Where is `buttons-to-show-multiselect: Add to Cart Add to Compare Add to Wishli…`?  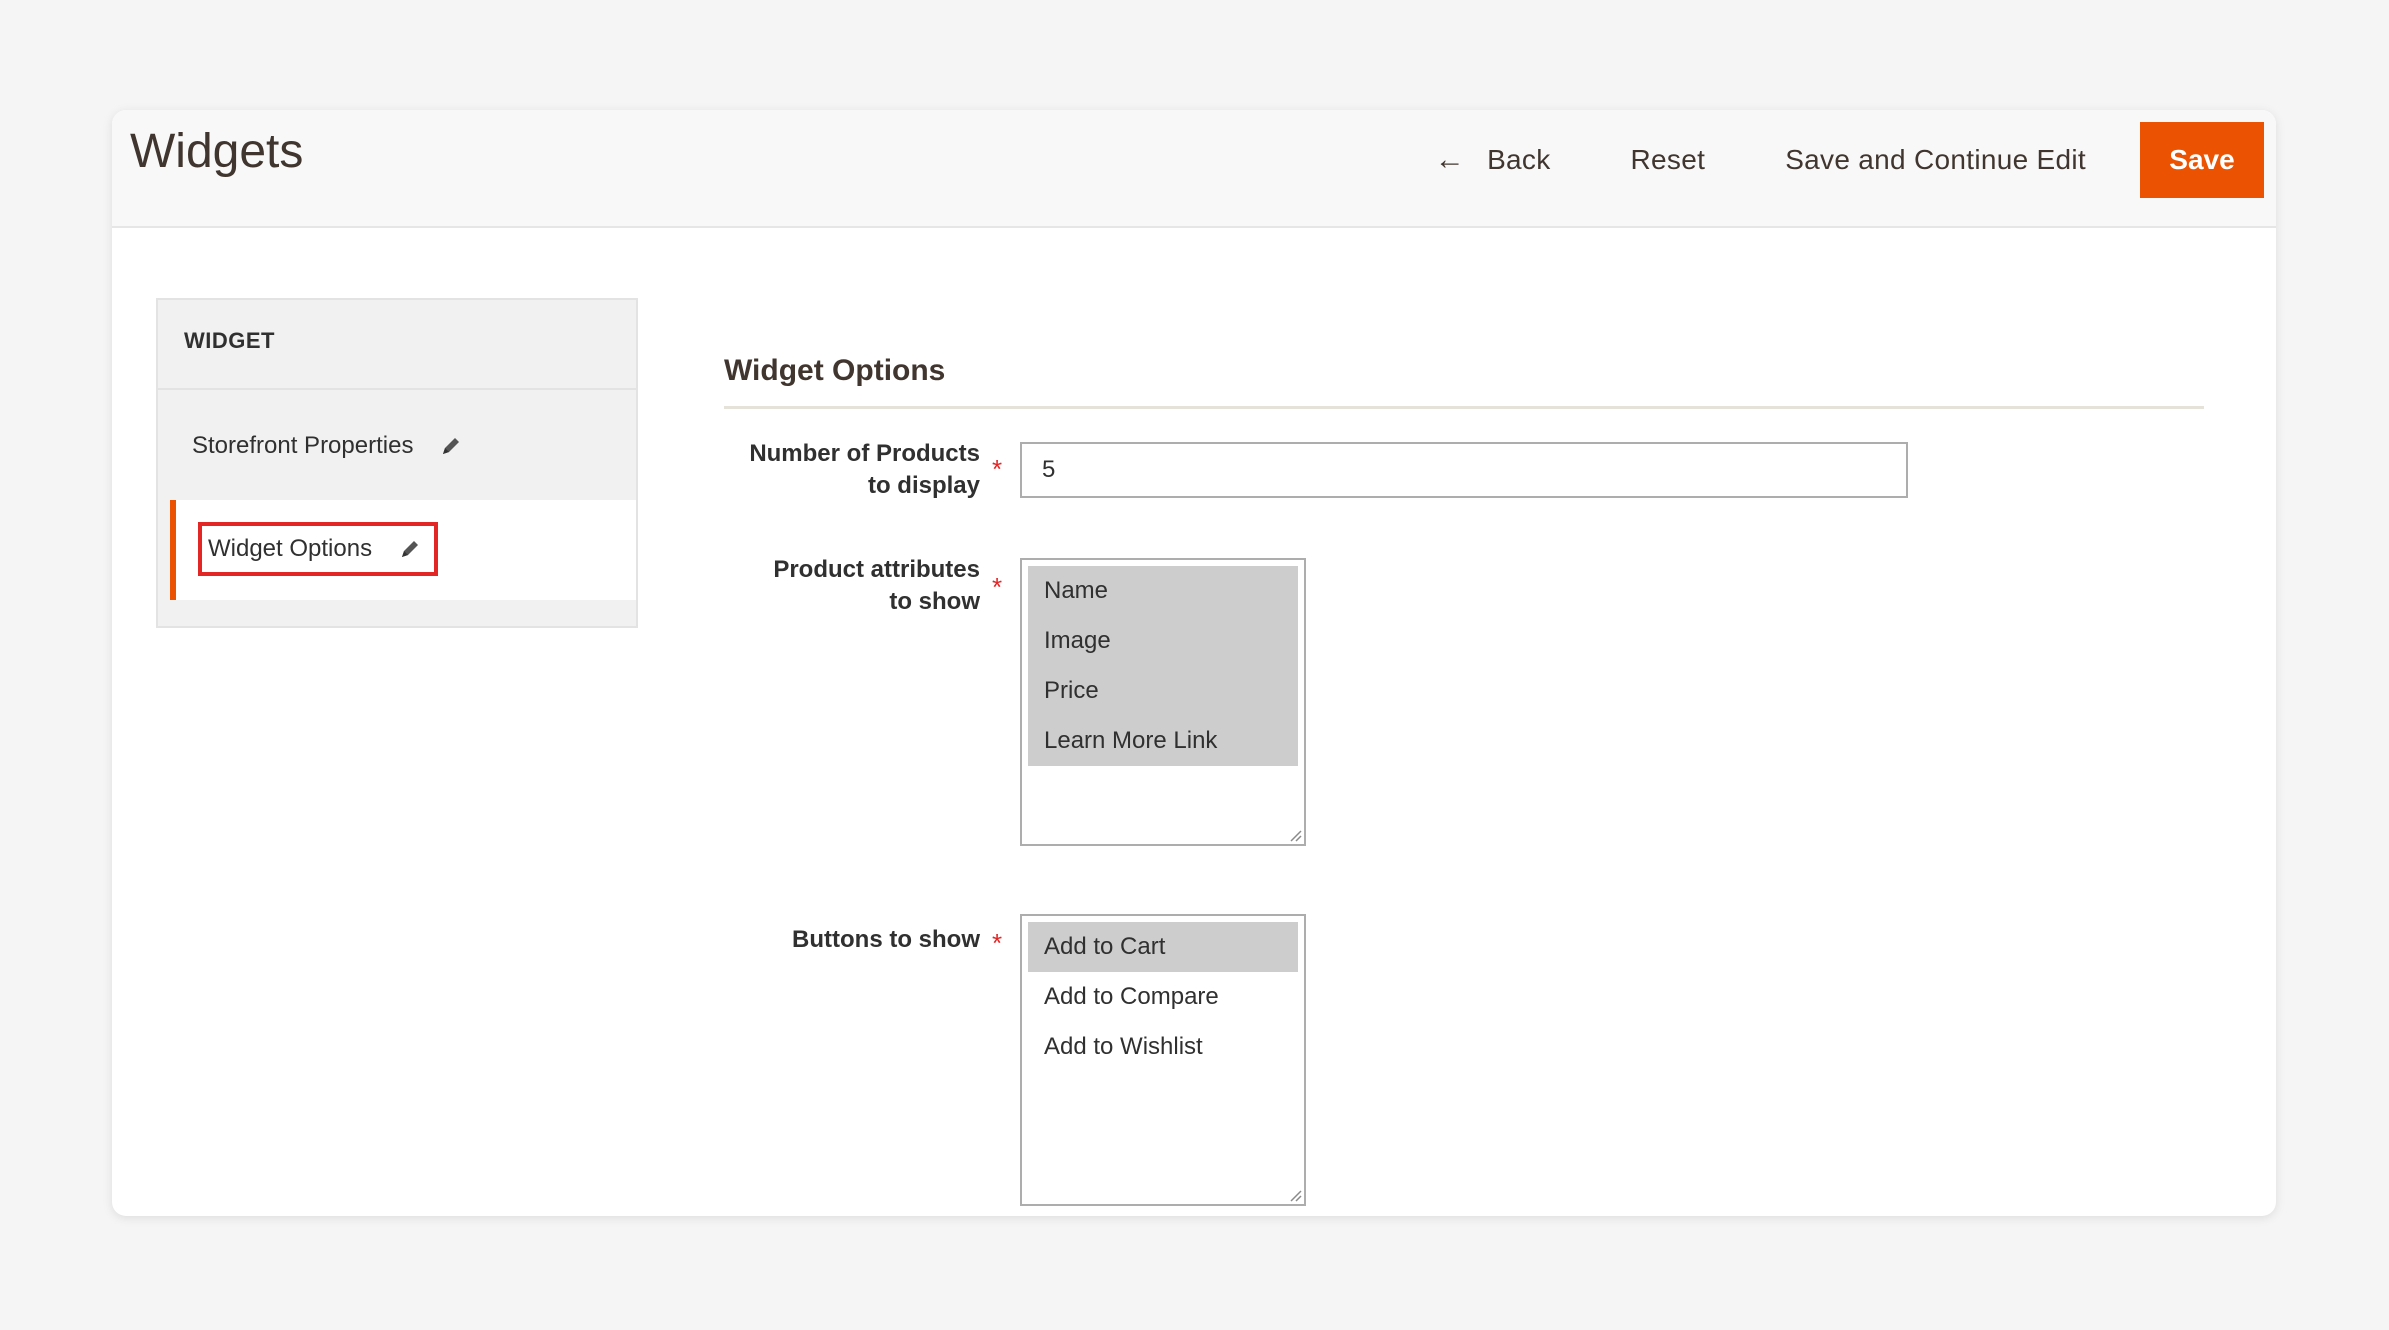
buttons-to-show-multiselect: Add to Cart Add to Compare Add to Wishli… is located at coordinates (1163, 1060).